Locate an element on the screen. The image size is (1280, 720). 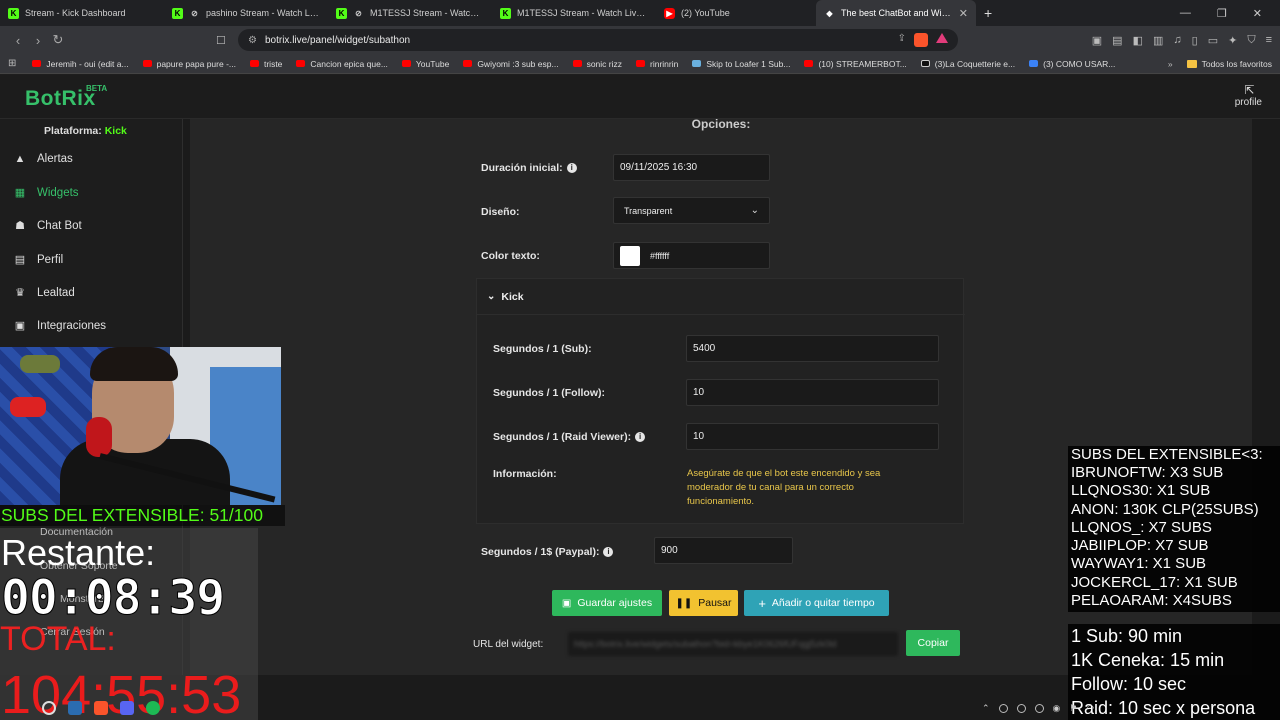
wallet-icon: ▭ is located at coordinates (1213, 40).